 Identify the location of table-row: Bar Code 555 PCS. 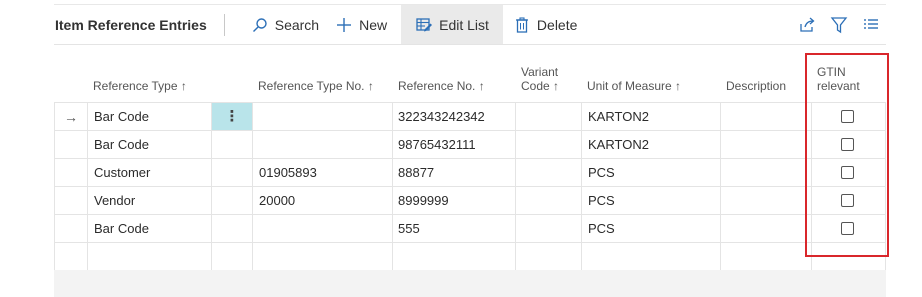
(470, 229).